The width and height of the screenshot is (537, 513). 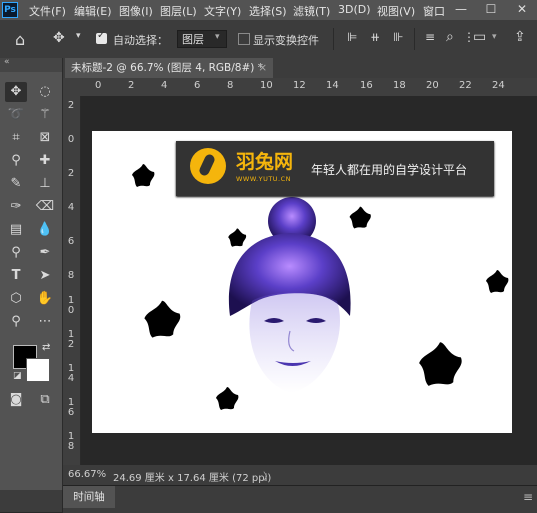 What do you see at coordinates (308, 87) in the screenshot?
I see `horizontal-ruler: 0 2 4 6 8 10 12 14 16 18 20 22 24` at bounding box center [308, 87].